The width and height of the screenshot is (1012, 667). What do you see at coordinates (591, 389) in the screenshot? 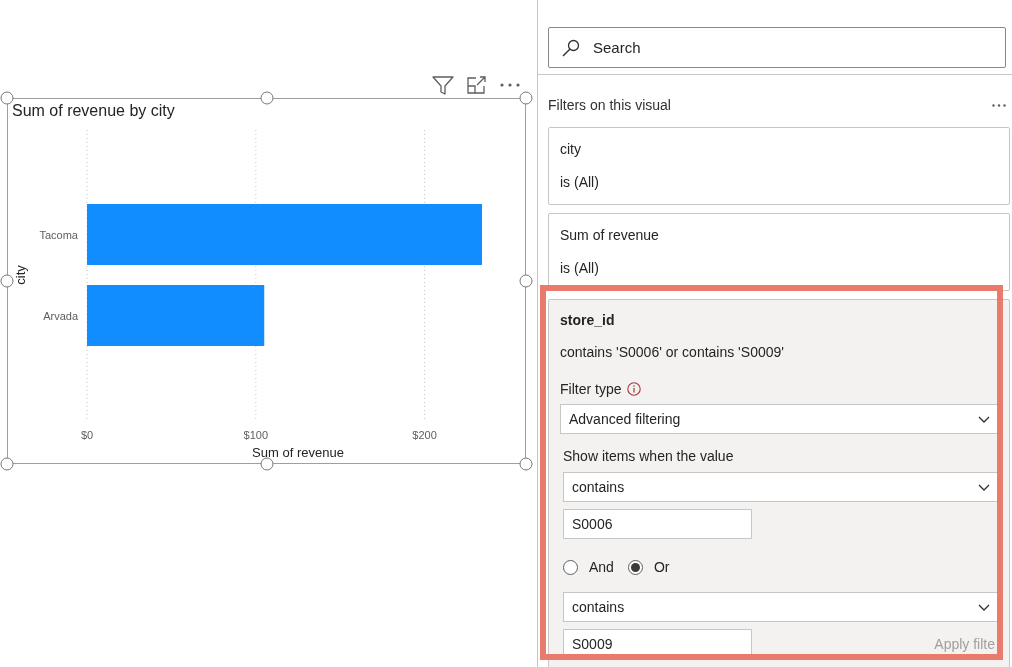
I see `filter-type-label: Filter type` at bounding box center [591, 389].